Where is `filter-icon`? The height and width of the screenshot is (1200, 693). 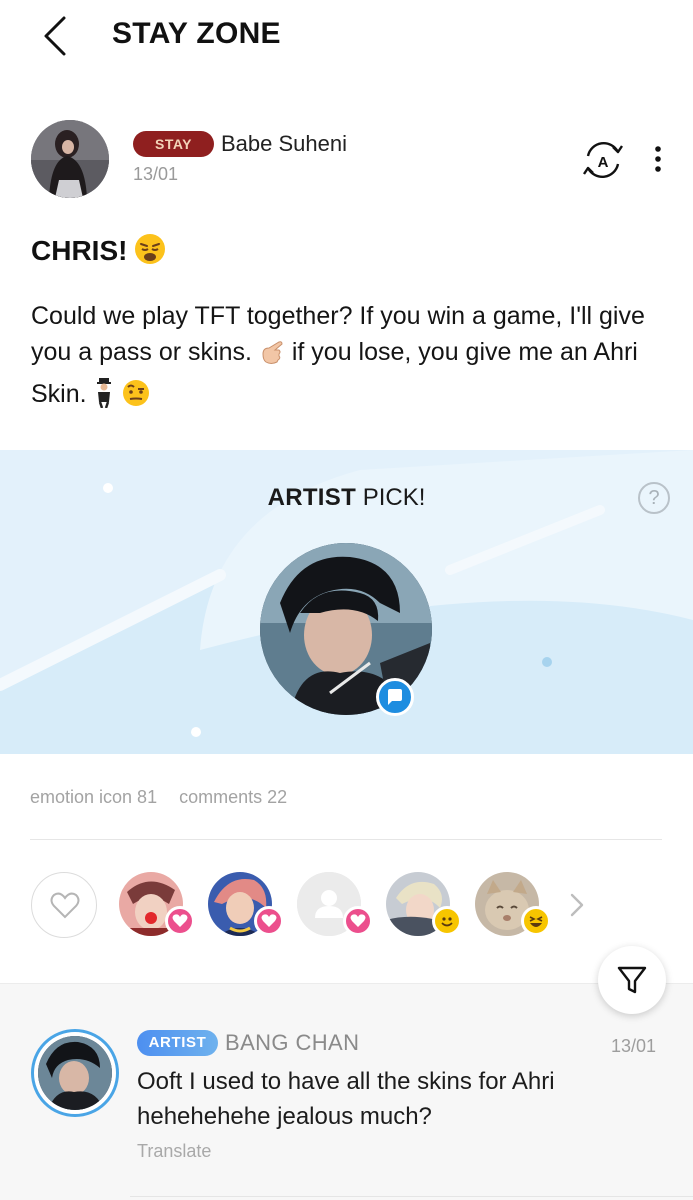
filter-icon is located at coordinates (632, 980).